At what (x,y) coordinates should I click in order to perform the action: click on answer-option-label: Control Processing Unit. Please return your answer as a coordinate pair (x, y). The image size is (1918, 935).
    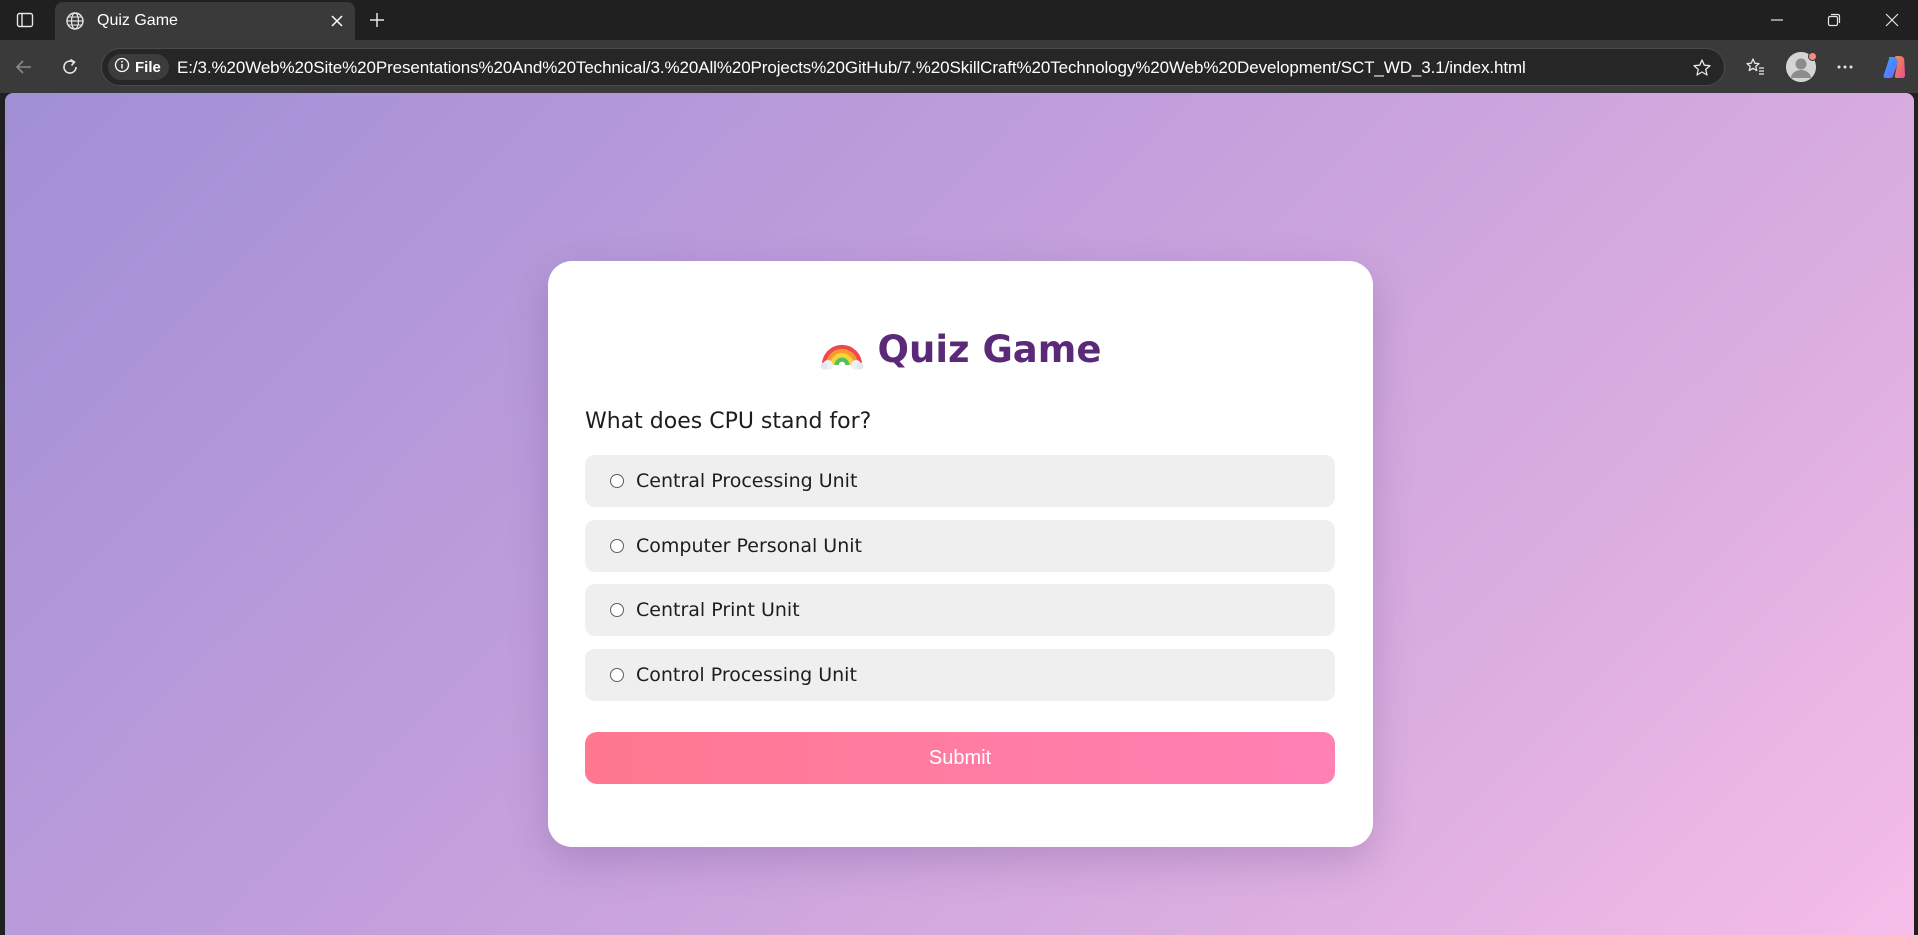
    Looking at the image, I should click on (746, 674).